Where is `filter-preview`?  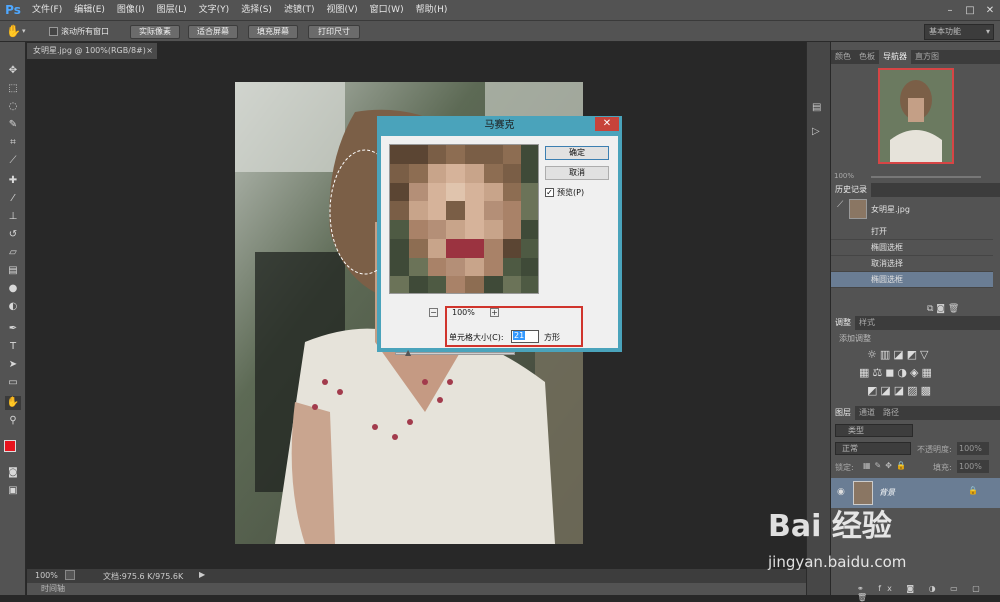
filter-preview is located at coordinates (464, 219).